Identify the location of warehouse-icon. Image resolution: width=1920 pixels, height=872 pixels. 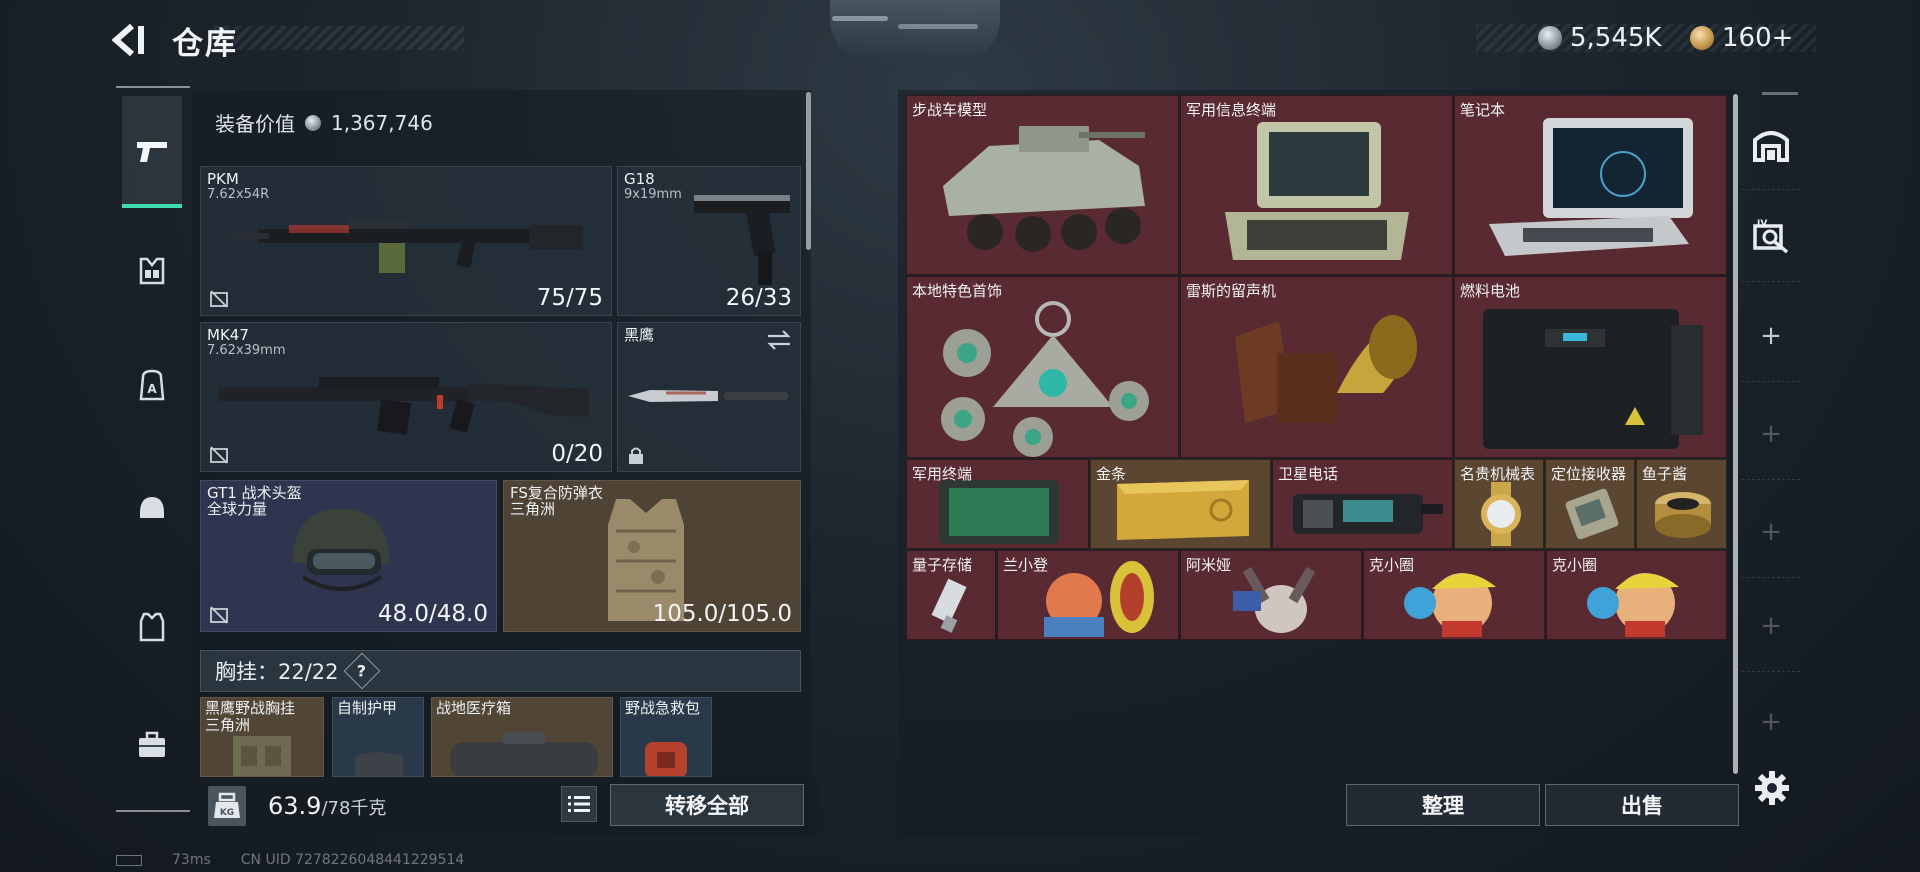
(1771, 146).